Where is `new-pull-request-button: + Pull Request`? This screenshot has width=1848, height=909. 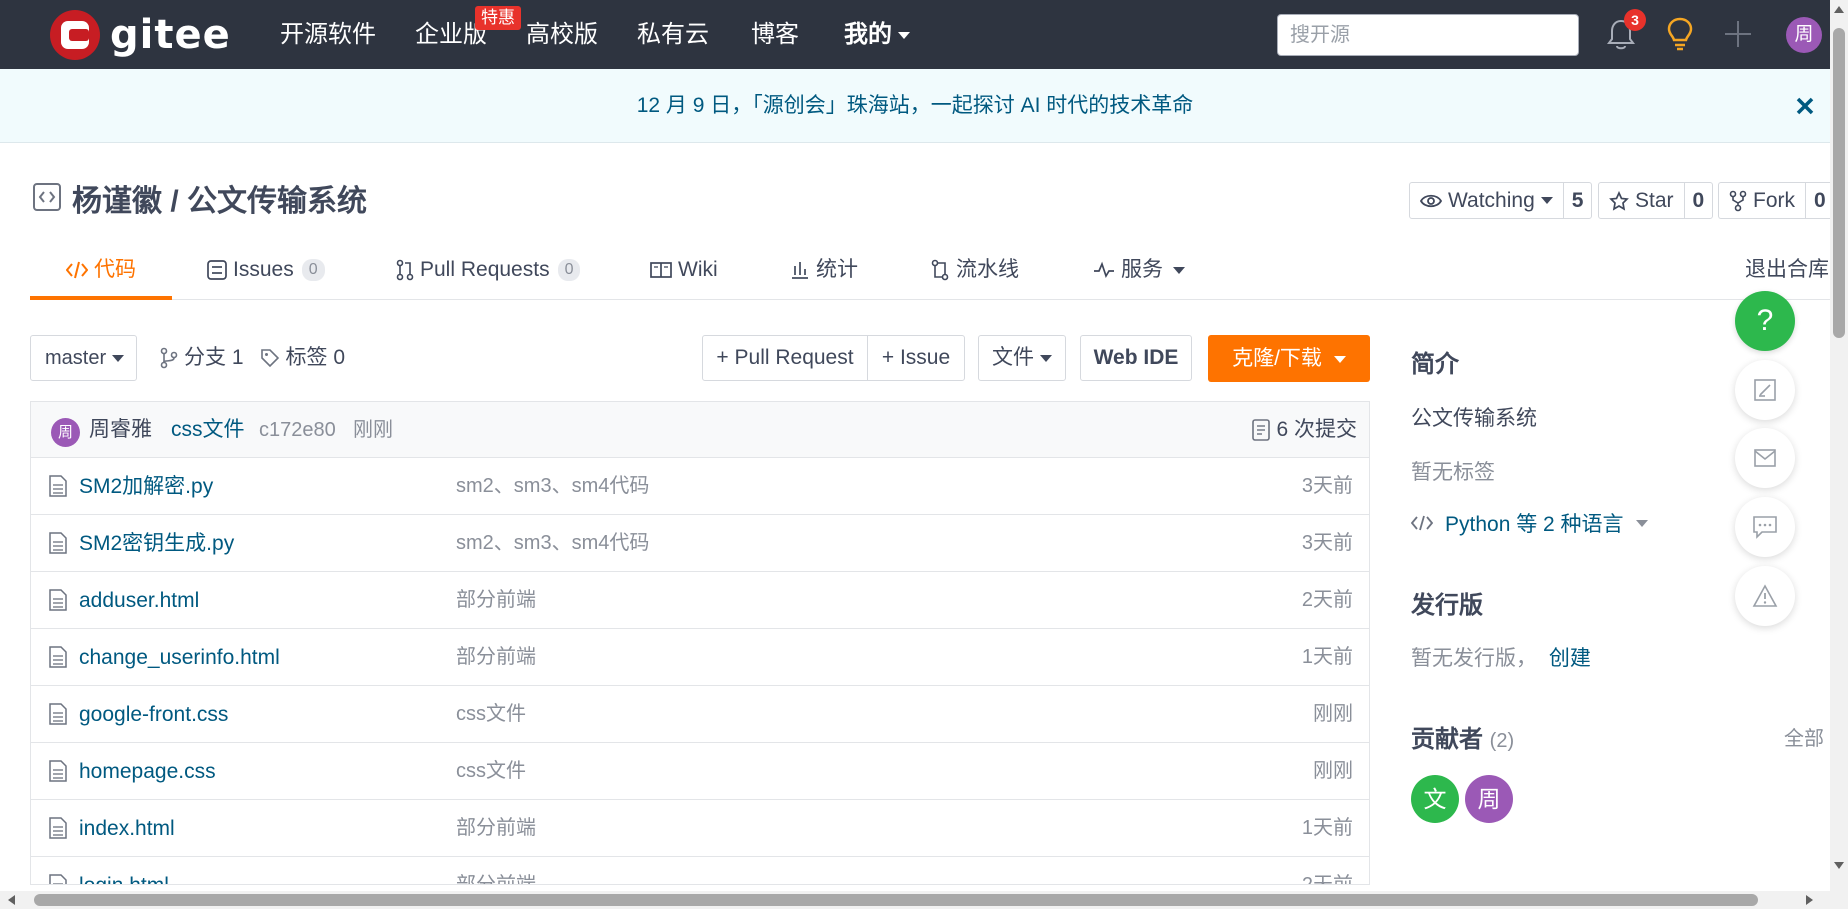 new-pull-request-button: + Pull Request is located at coordinates (785, 358).